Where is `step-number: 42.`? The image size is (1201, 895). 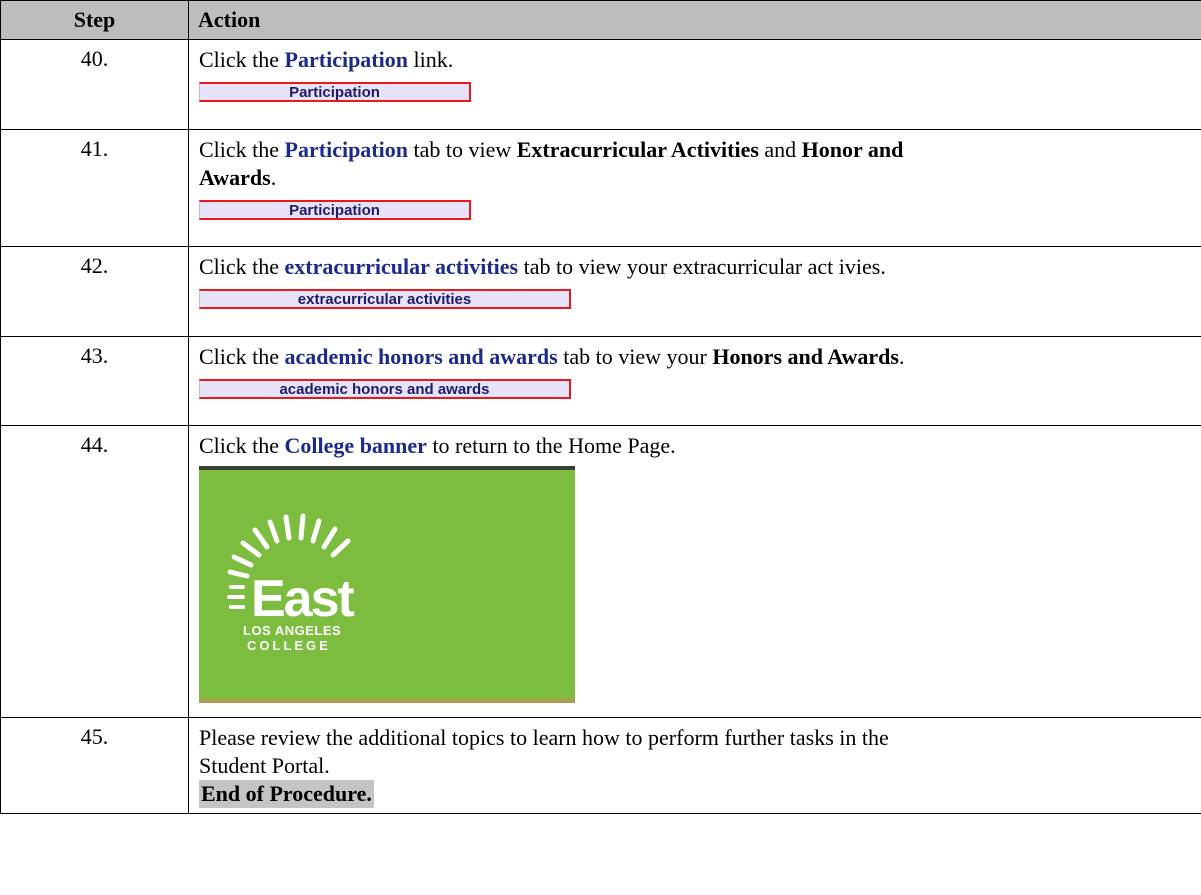
step-number: 42. is located at coordinates (94, 291).